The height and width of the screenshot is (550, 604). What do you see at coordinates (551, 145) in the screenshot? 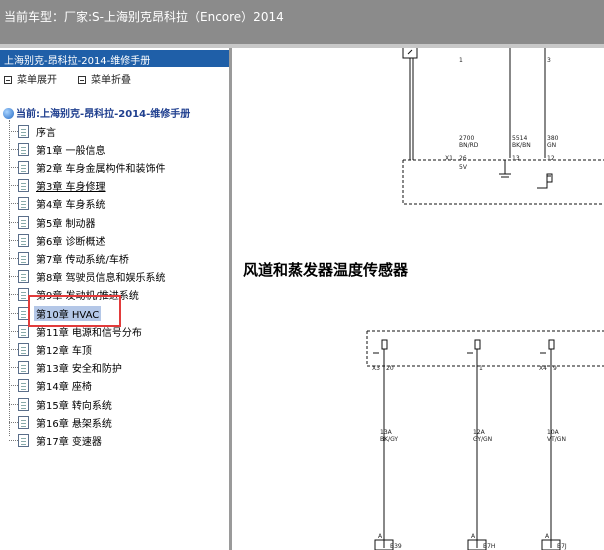
I see `wire-color-label: GN` at bounding box center [551, 145].